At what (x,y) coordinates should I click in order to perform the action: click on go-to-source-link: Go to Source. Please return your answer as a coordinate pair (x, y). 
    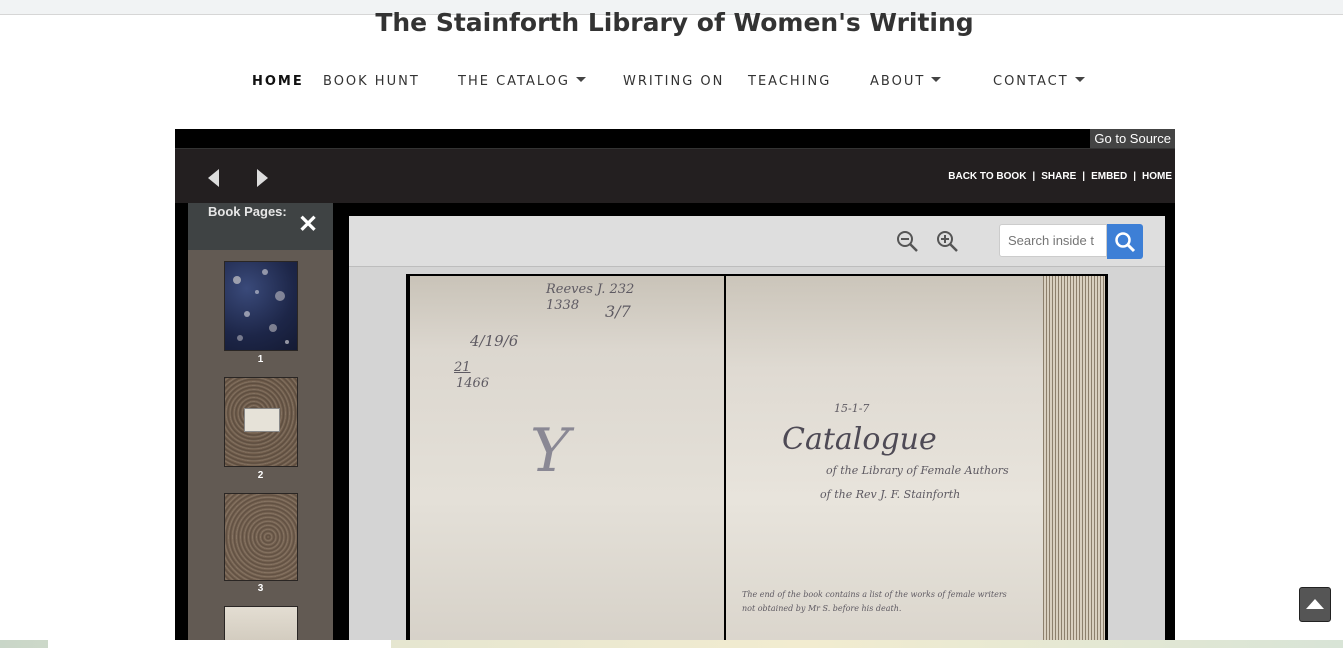
    Looking at the image, I should click on (1132, 138).